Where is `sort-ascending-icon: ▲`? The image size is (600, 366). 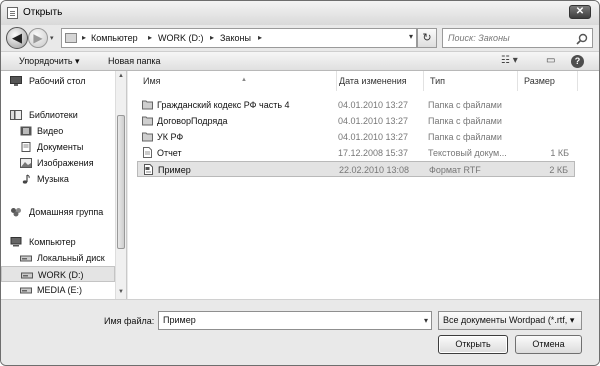 sort-ascending-icon: ▲ is located at coordinates (244, 80).